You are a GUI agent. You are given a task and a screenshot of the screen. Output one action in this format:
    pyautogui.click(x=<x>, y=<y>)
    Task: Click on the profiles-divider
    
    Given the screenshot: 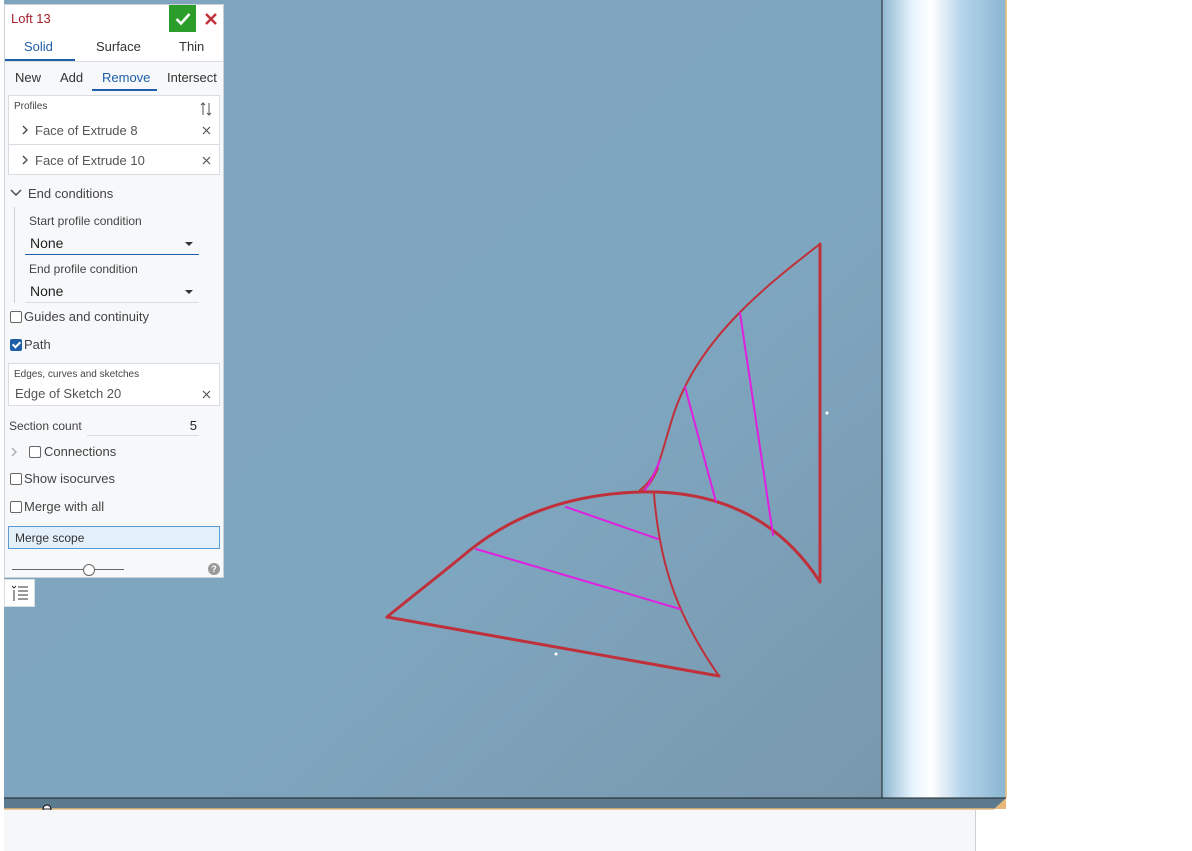 What is the action you would take?
    pyautogui.click(x=114, y=144)
    